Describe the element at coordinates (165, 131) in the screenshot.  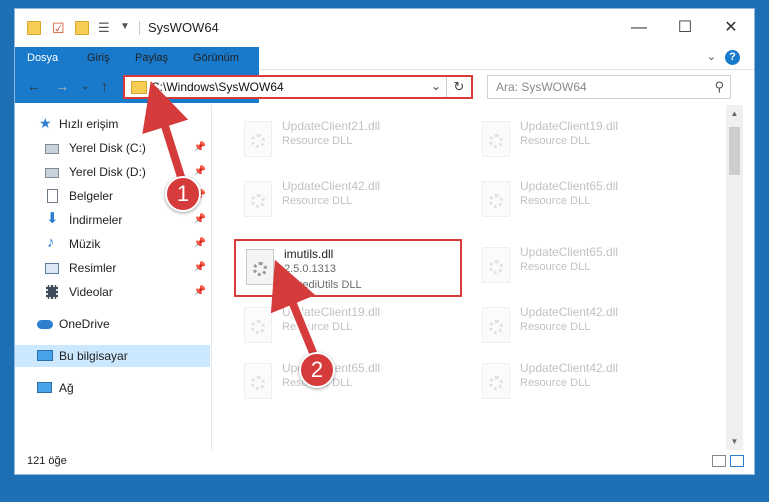
I see `arrow-to-address-bar` at that location.